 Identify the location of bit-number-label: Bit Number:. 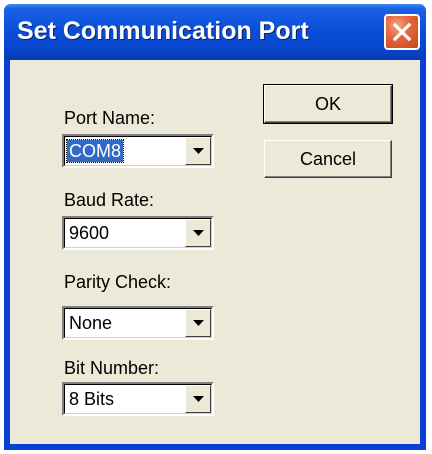
(112, 368).